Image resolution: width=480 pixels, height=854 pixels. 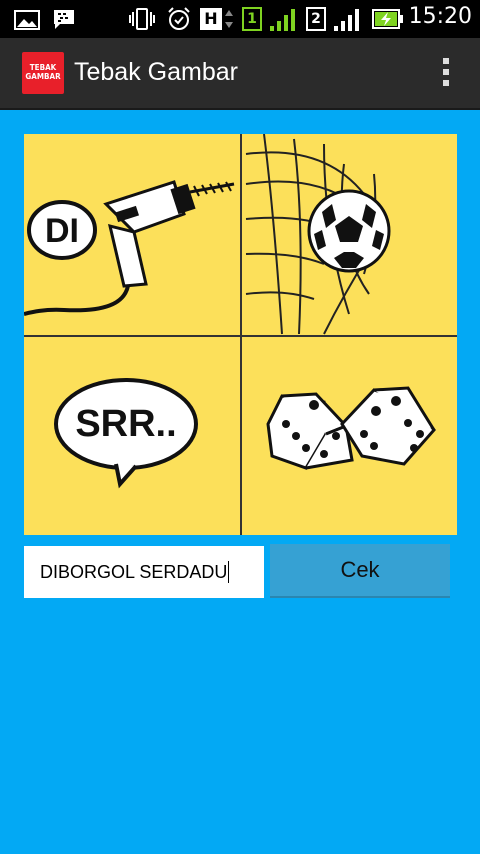 I want to click on srr-text: SRR.., so click(x=125, y=424).